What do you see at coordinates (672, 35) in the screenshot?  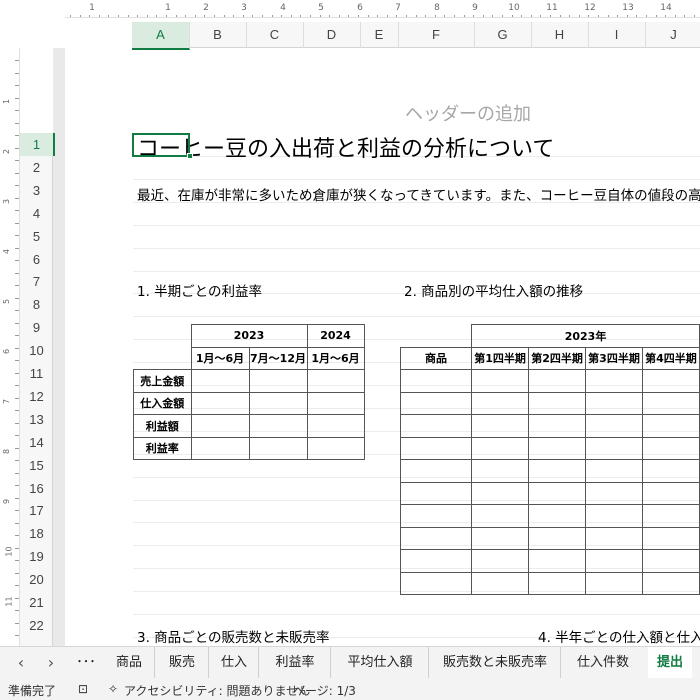 I see `column-header-j: J` at bounding box center [672, 35].